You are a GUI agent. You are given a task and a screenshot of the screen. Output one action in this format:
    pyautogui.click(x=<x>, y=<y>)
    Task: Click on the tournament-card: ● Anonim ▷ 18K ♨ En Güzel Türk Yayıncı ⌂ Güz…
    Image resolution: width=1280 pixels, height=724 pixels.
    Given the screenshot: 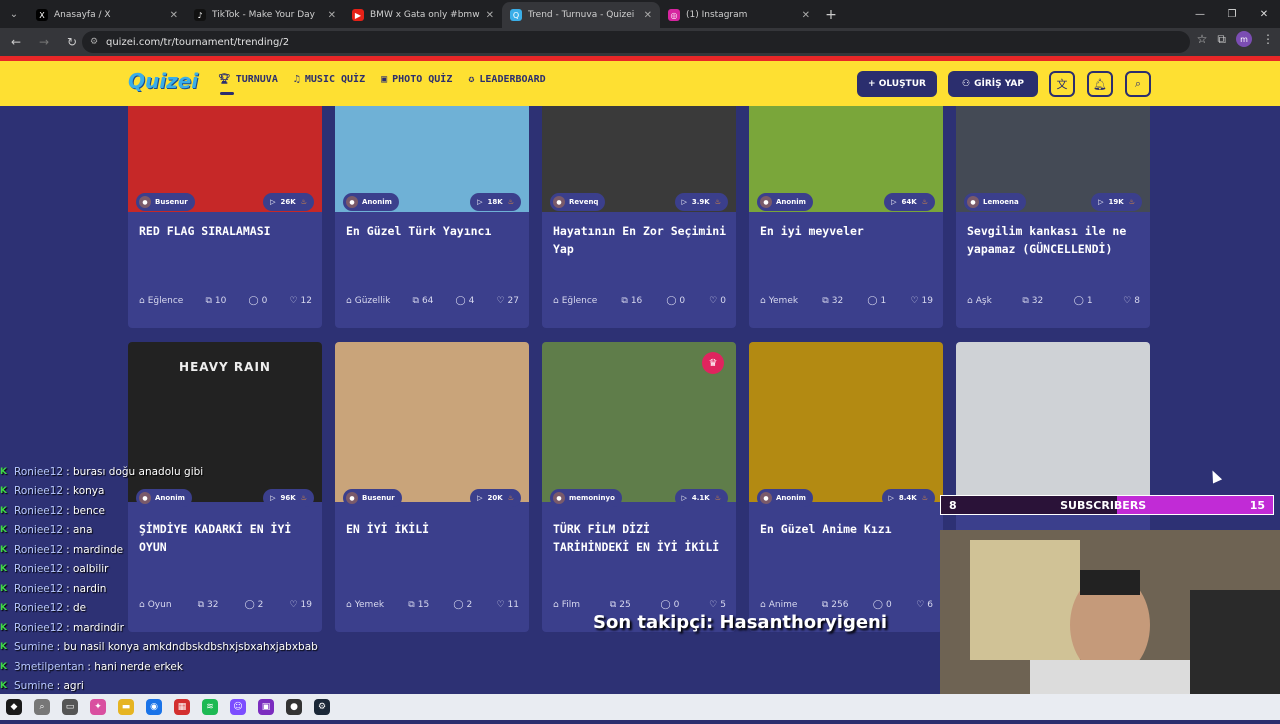 What is the action you would take?
    pyautogui.click(x=432, y=217)
    